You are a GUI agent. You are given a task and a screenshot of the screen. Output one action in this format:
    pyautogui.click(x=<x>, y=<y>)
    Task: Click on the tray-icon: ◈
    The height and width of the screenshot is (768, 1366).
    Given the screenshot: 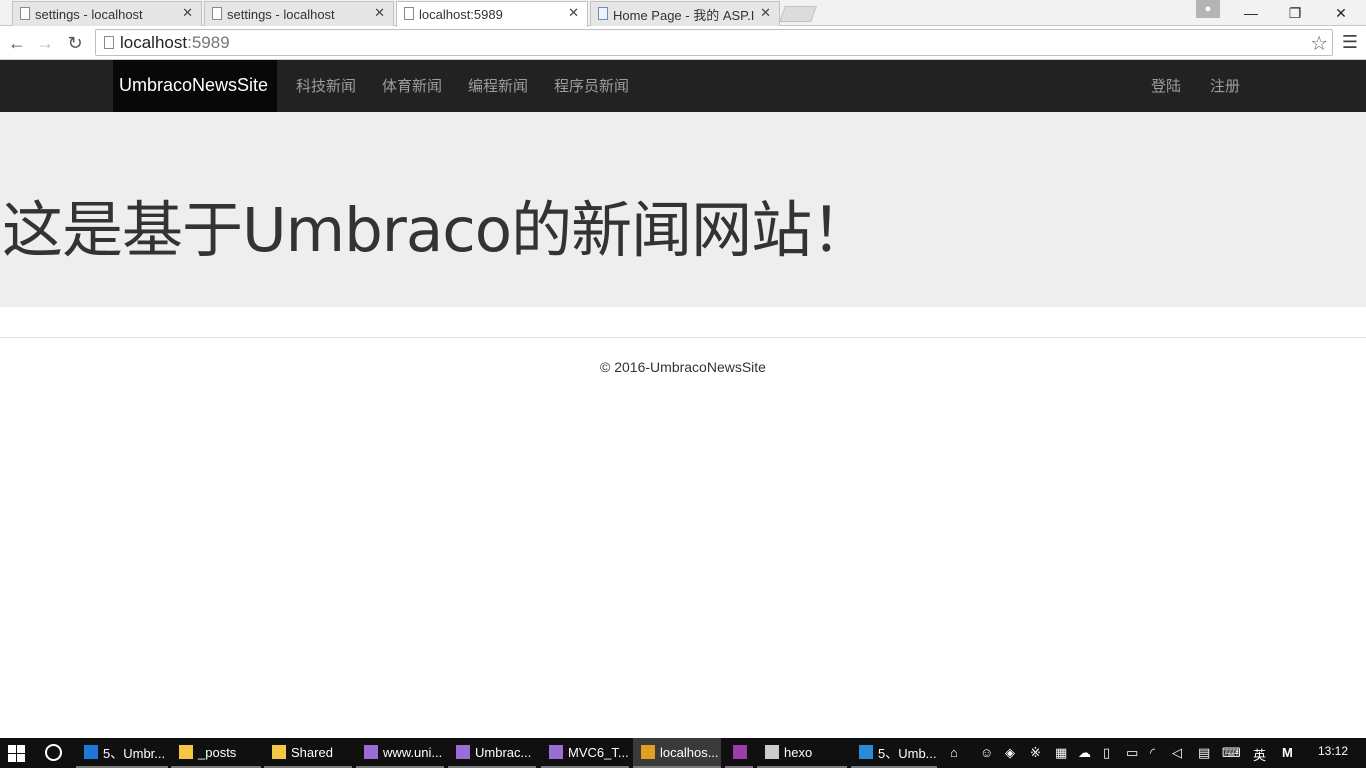 What is the action you would take?
    pyautogui.click(x=1010, y=753)
    